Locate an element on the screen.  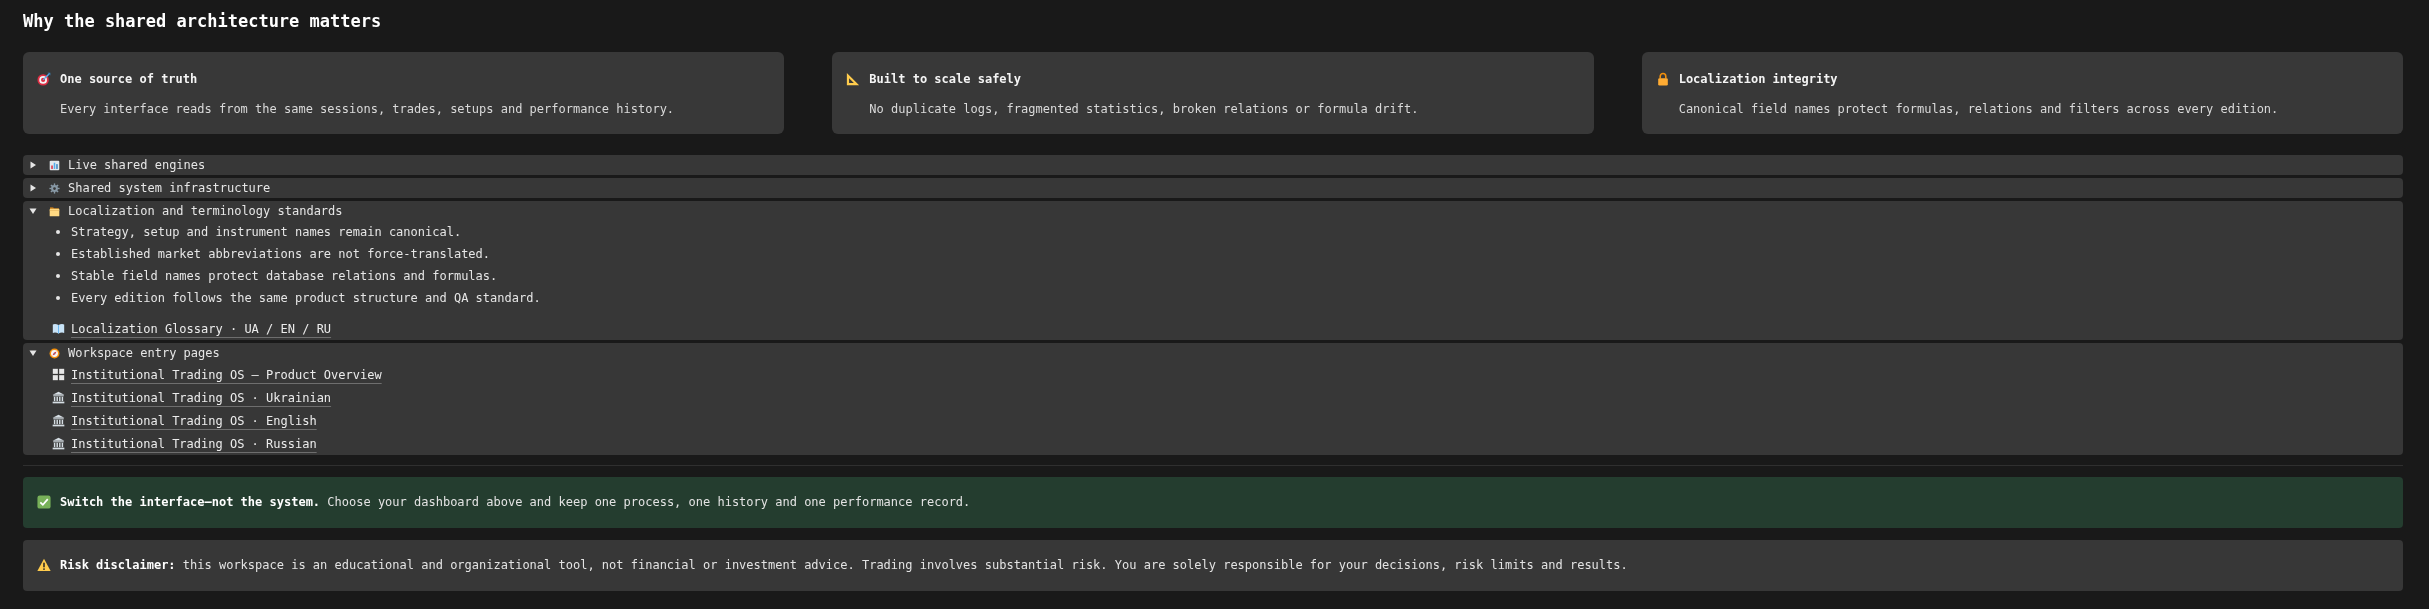
card-text: No duplicate logs, fragmented statistics, broken relations or formula drift. is located at coordinates (1144, 109).